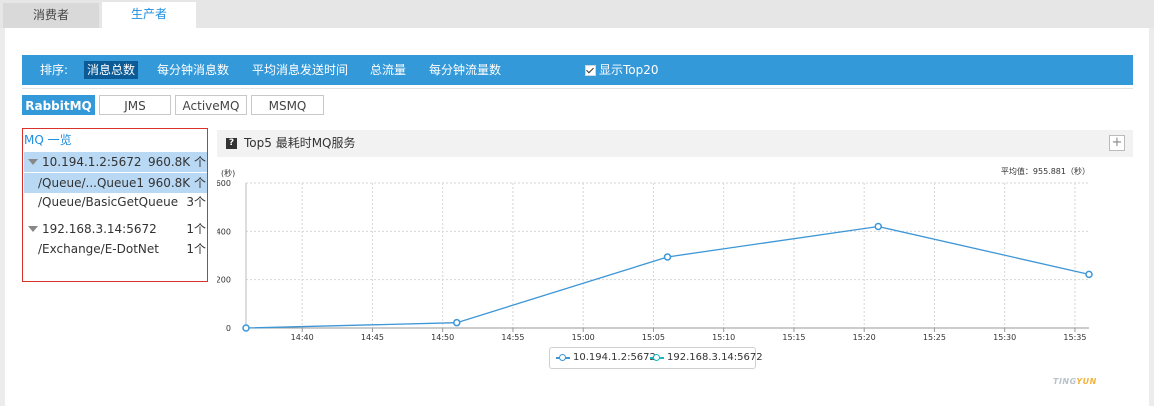 Image resolution: width=1154 pixels, height=406 pixels. Describe the element at coordinates (577, 88) in the screenshot. I see `divider` at that location.